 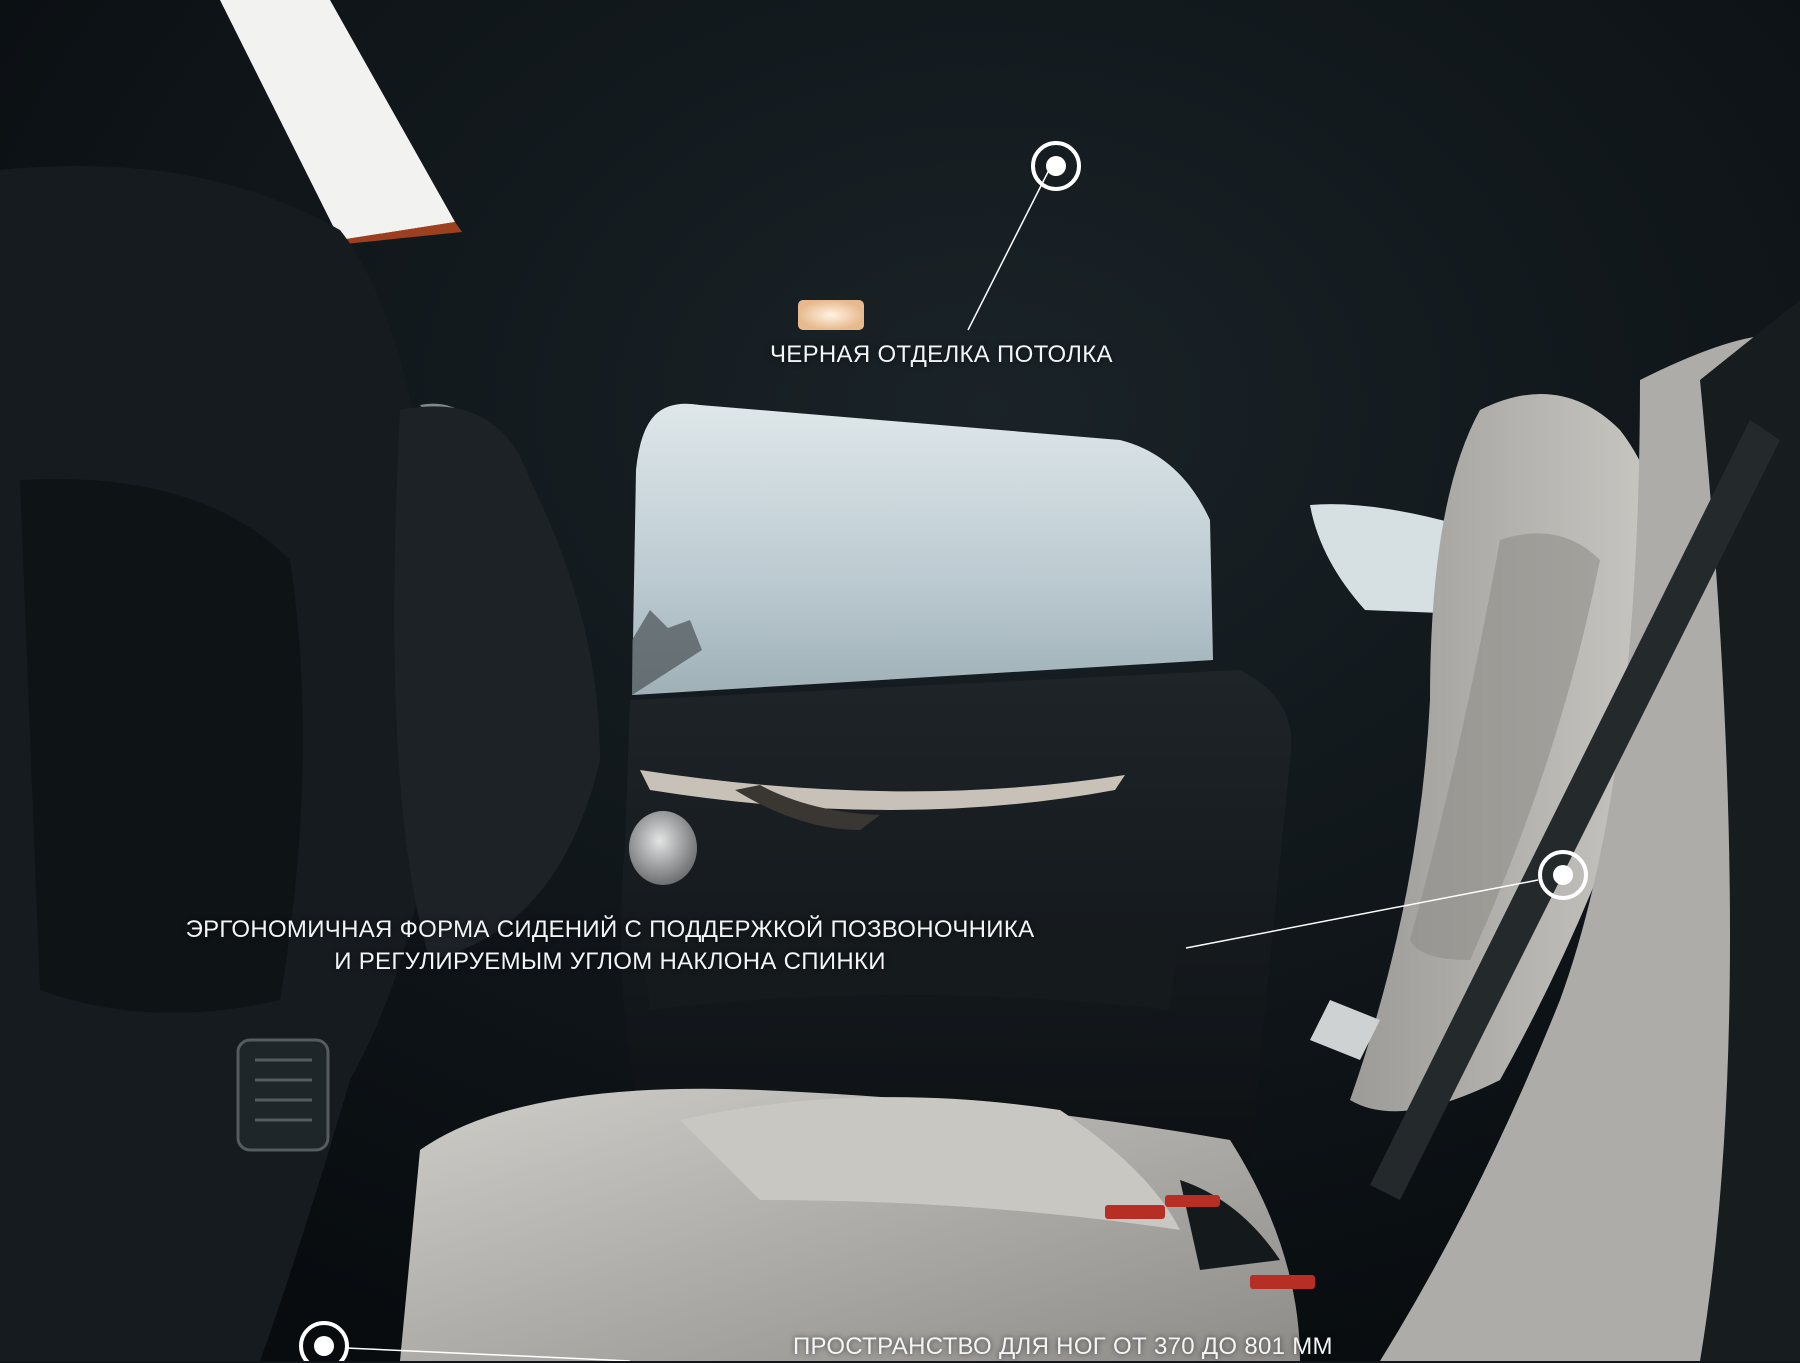 I want to click on ceiling-callout-label: ЧЕРНАЯ ОТДЕЛКА ПОТОЛКА, so click(x=941, y=354).